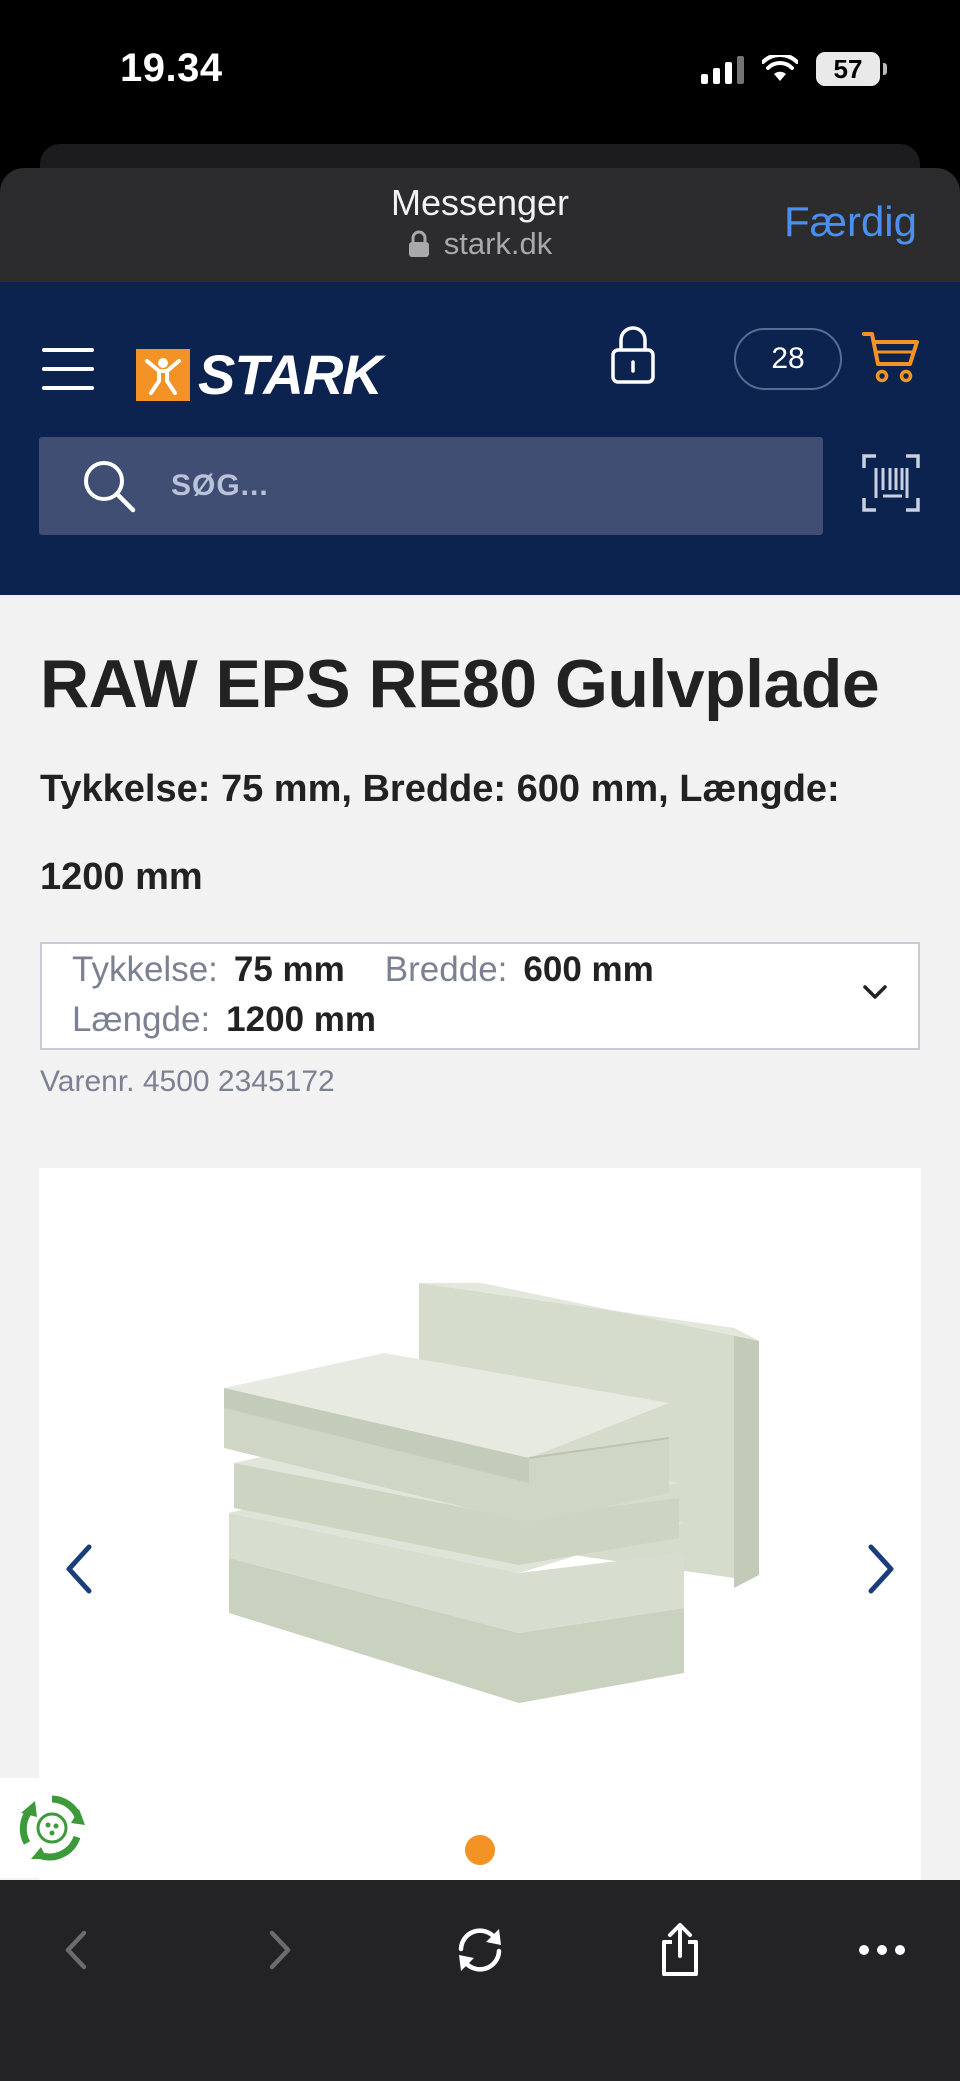 The image size is (960, 2081). I want to click on browser-header: Messenger stark.dk Færdig, so click(480, 225).